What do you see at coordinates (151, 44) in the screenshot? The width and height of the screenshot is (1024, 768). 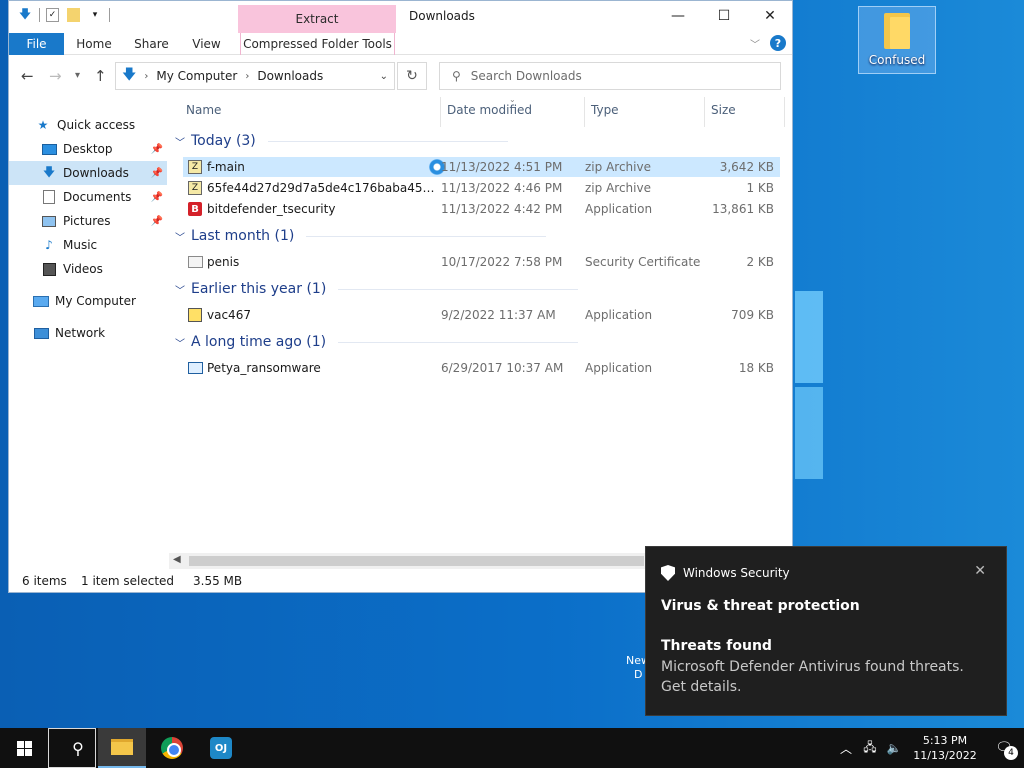 I see `tab-share: Share` at bounding box center [151, 44].